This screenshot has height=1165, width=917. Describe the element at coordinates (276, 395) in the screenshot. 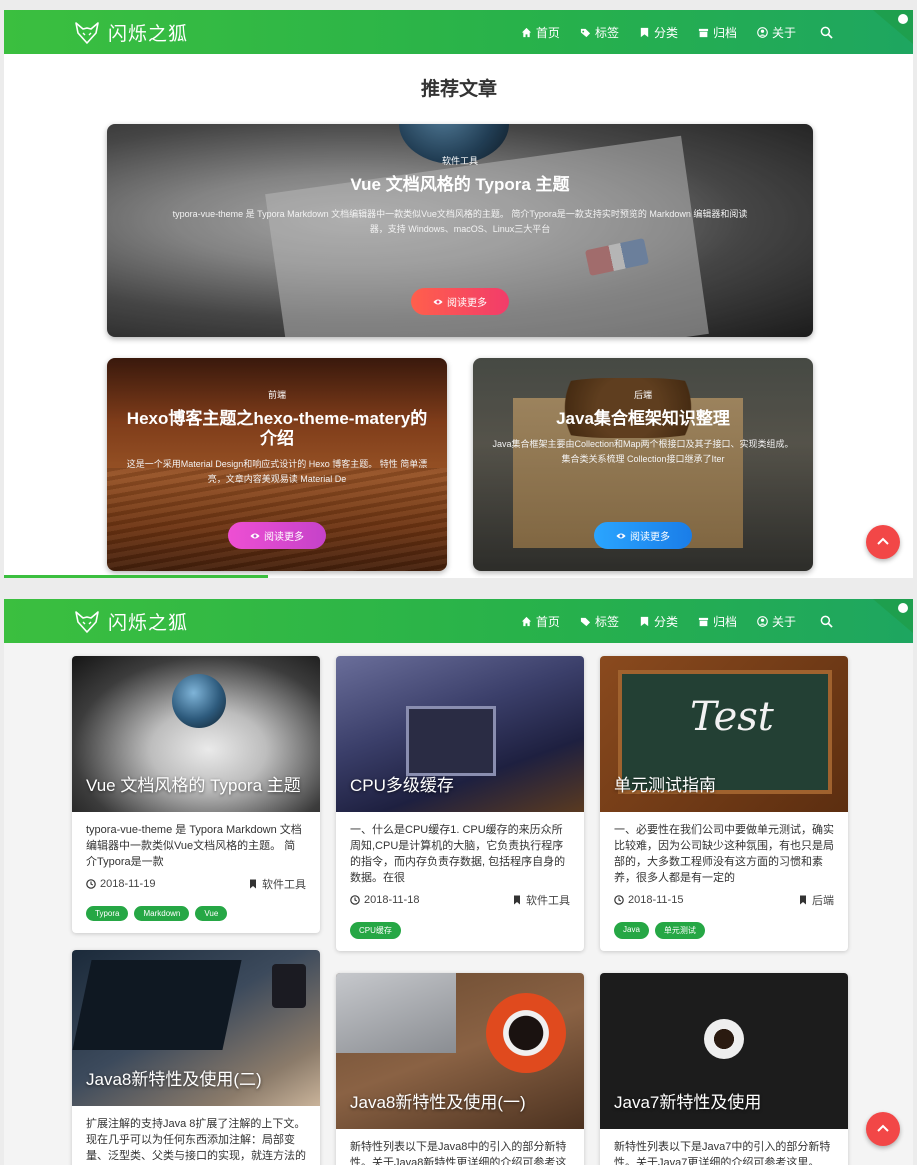

I see `featured-category: 前端` at that location.